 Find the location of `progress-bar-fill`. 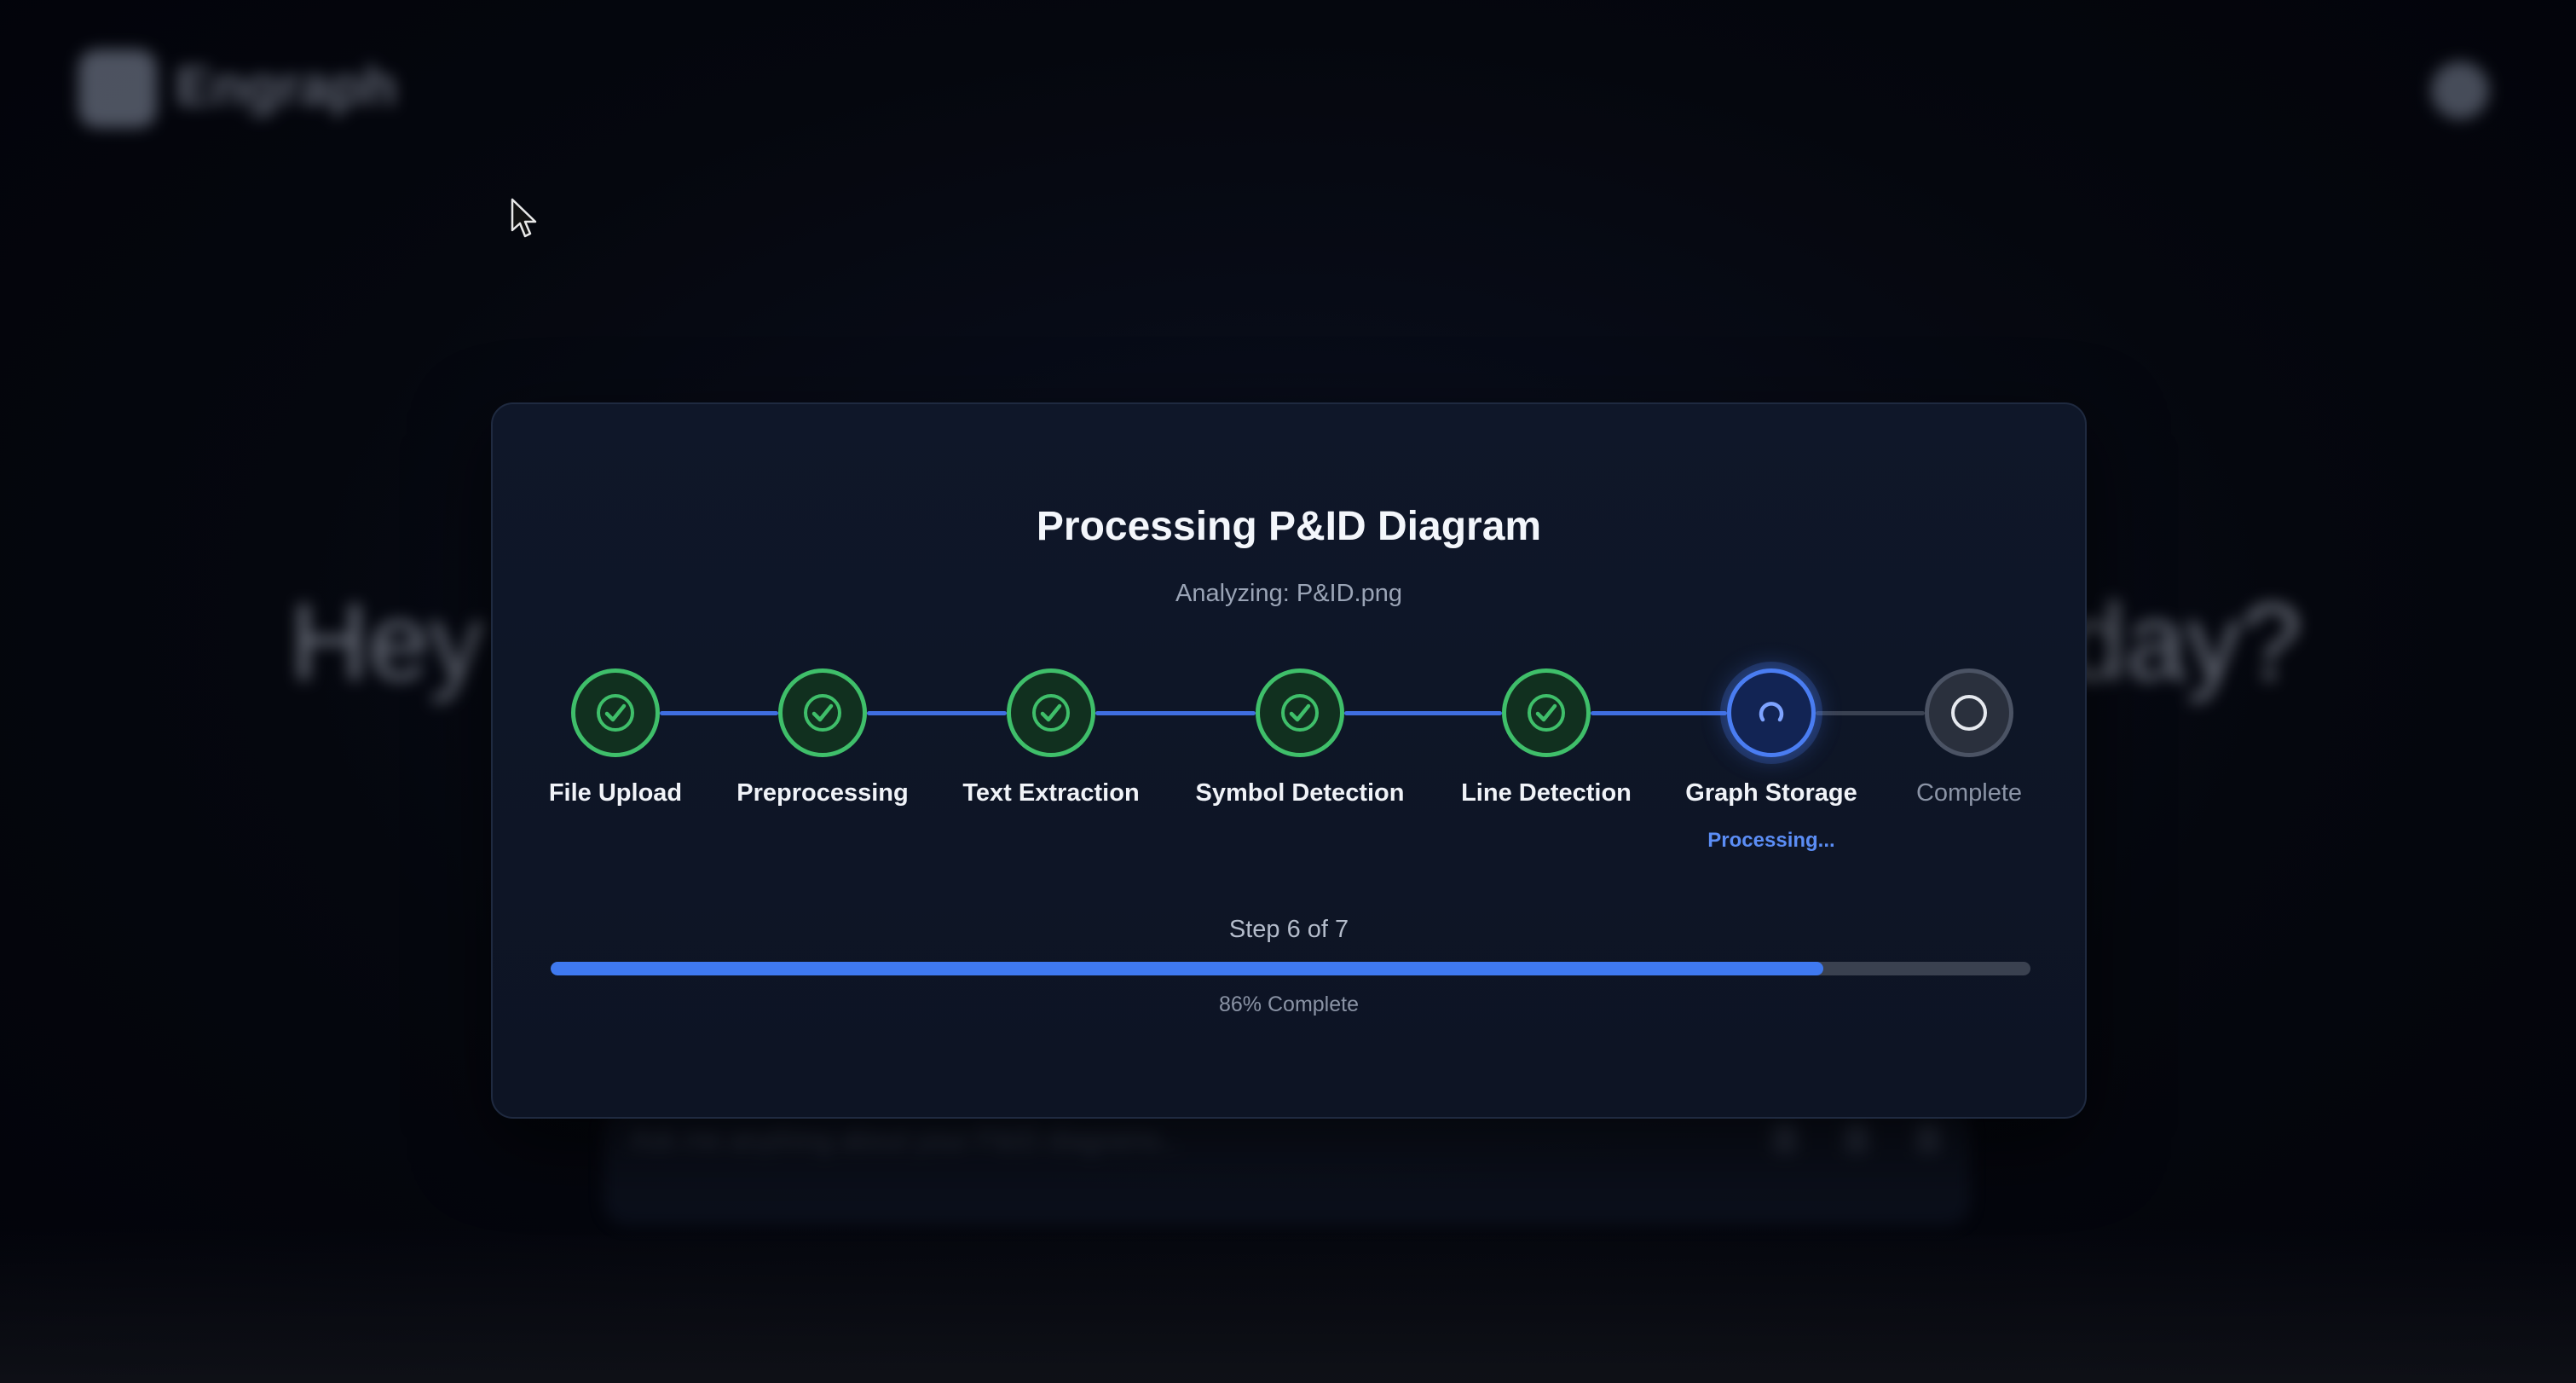

progress-bar-fill is located at coordinates (1187, 968).